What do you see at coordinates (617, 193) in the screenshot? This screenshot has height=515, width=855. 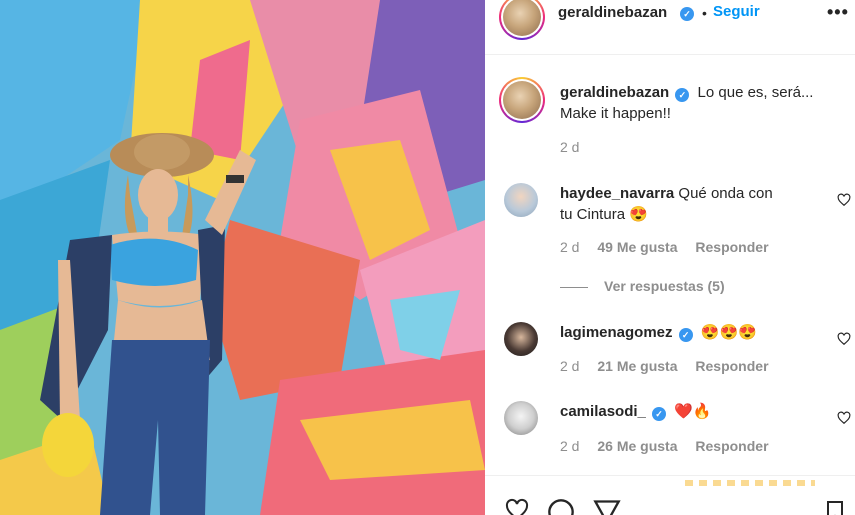 I see `comment-username: haydee_navarra` at bounding box center [617, 193].